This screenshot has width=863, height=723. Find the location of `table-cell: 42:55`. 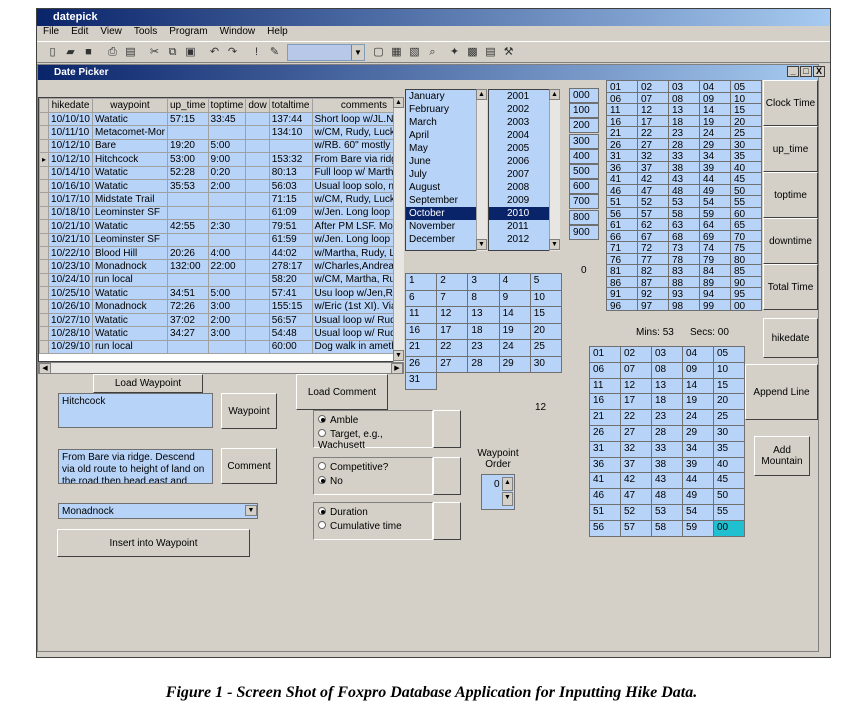

table-cell: 42:55 is located at coordinates (187, 226).